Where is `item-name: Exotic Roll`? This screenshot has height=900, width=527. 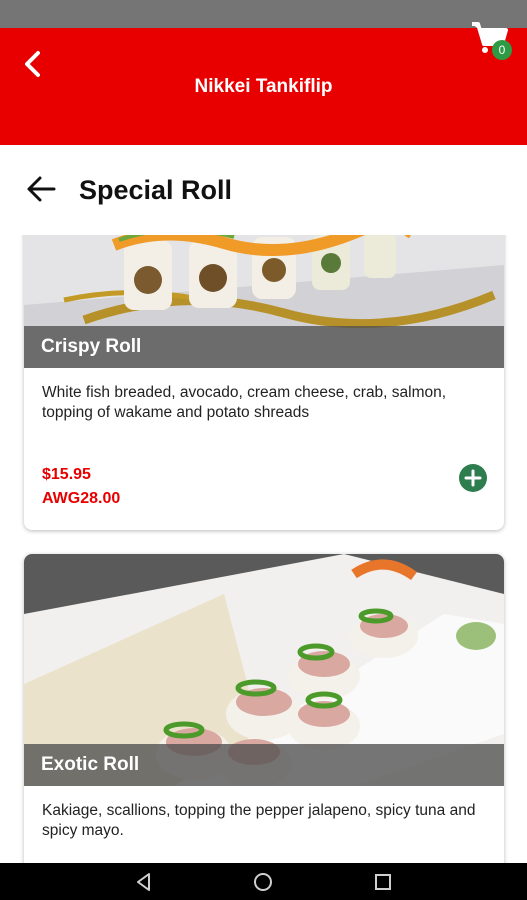 item-name: Exotic Roll is located at coordinates (264, 765).